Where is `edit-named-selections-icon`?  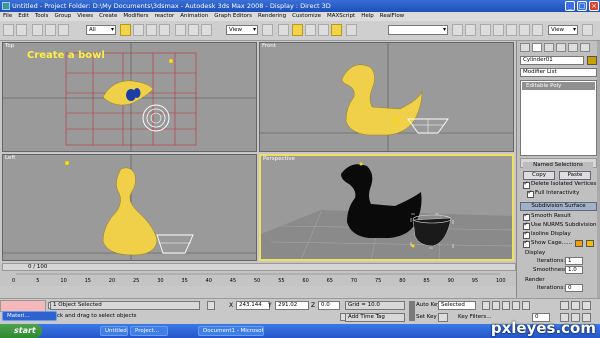
edit-named-selections-icon is located at coordinates (351, 30).